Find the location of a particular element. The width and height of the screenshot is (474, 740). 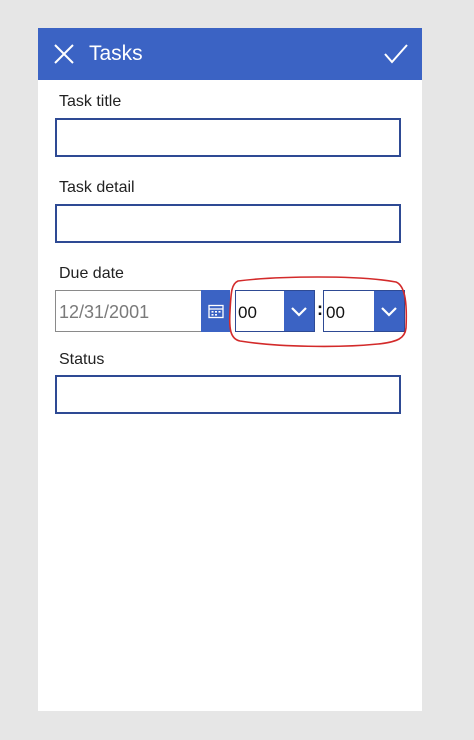

status-label: Status is located at coordinates (82, 359).